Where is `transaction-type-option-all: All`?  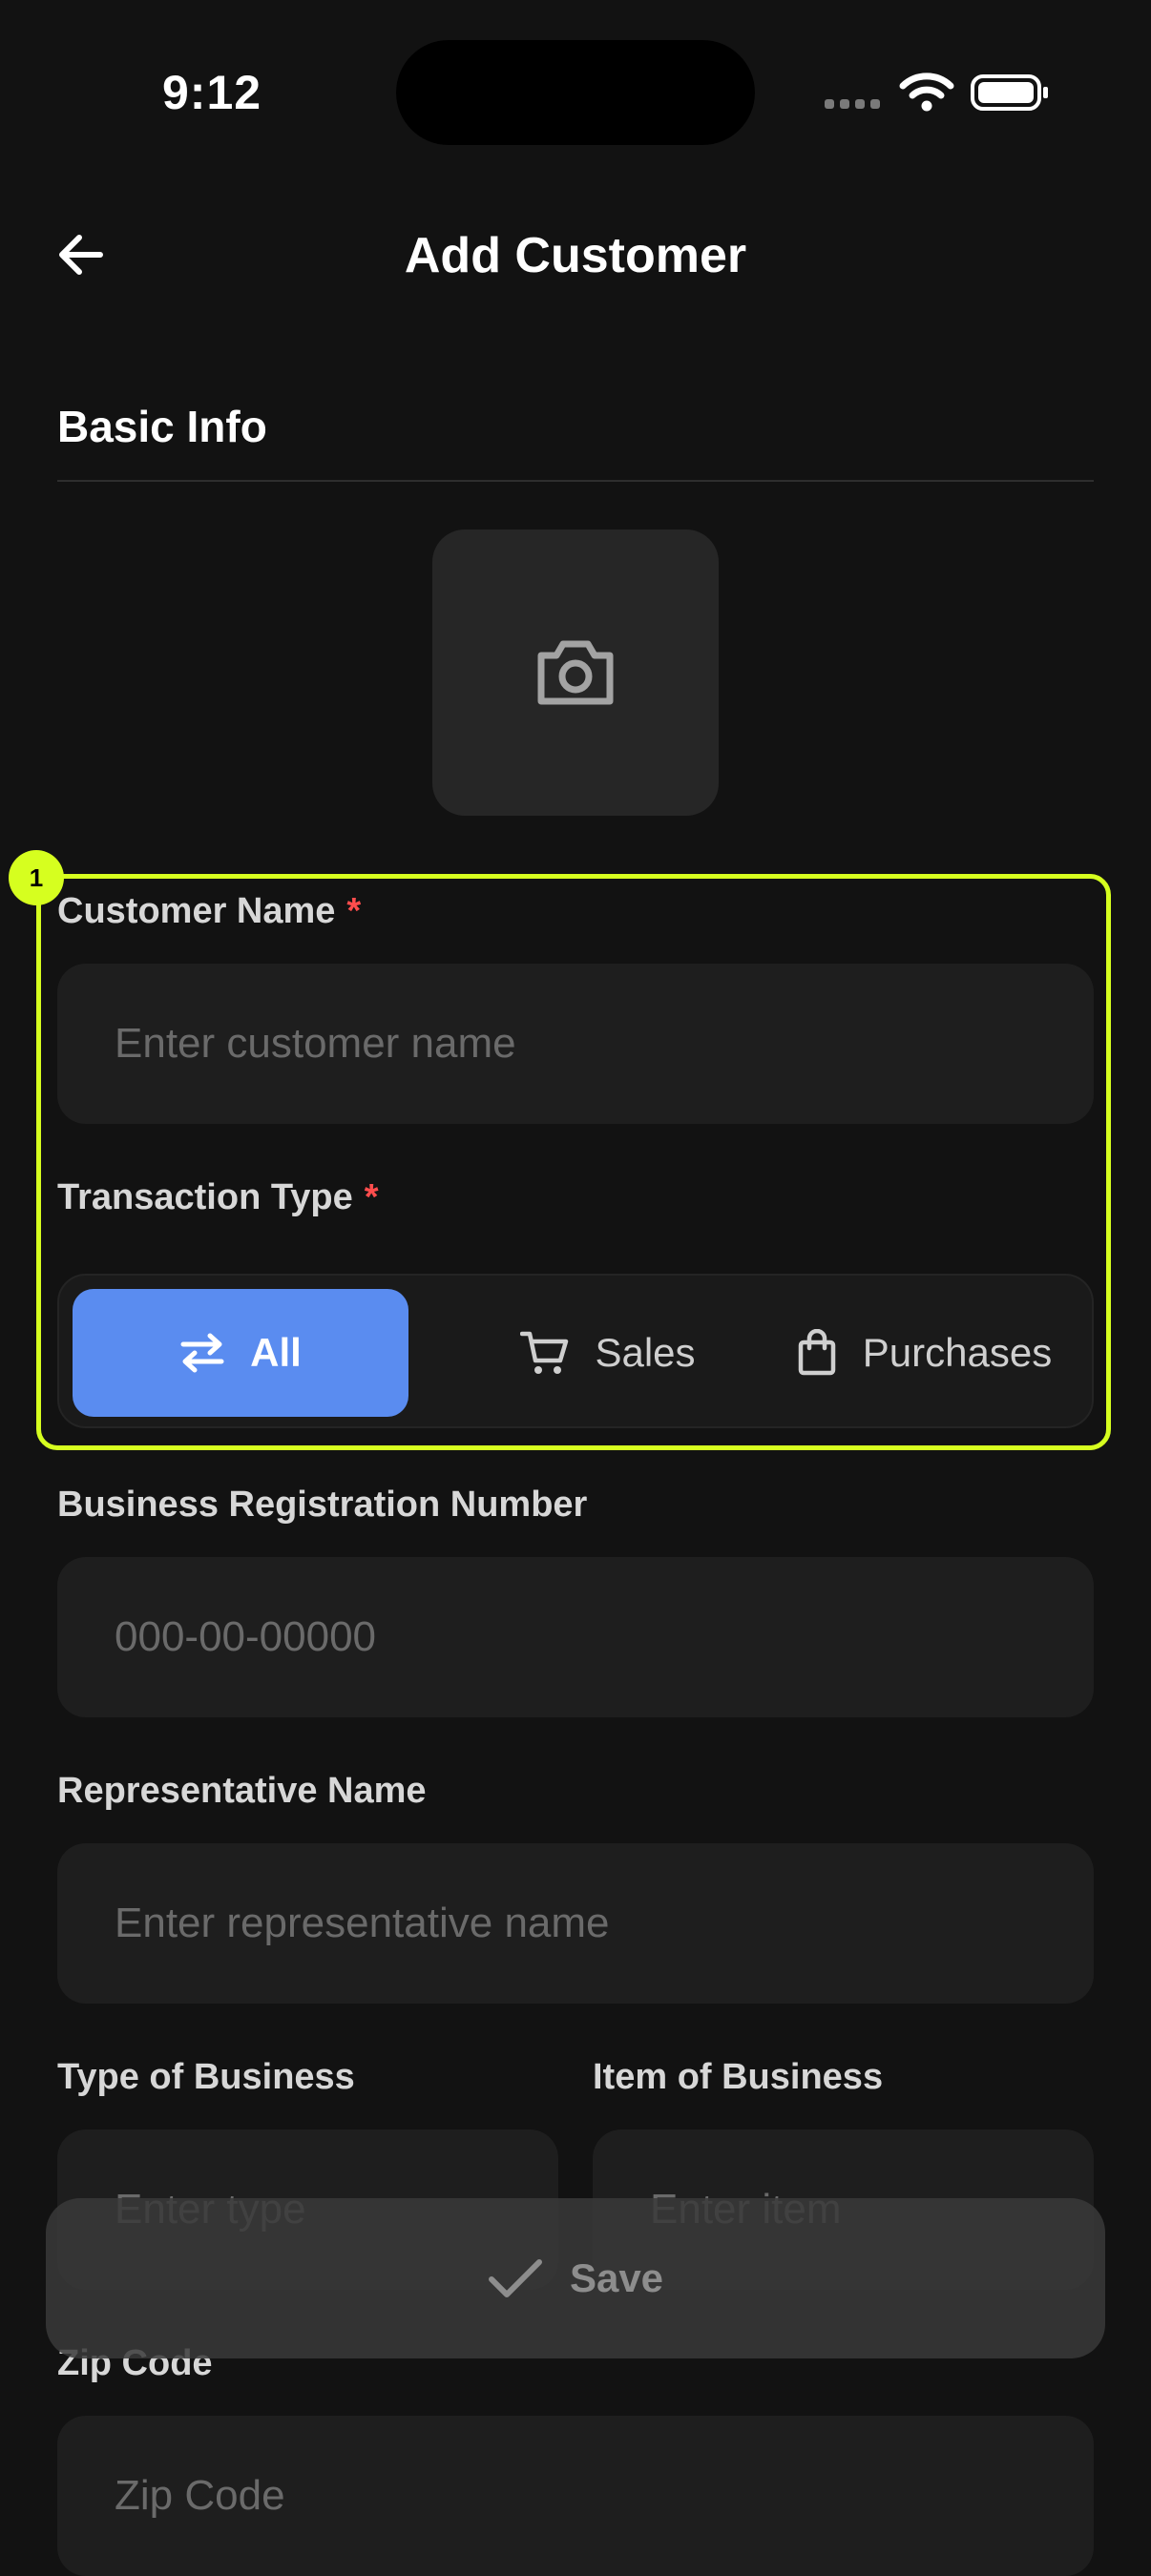 transaction-type-option-all: All is located at coordinates (240, 1353).